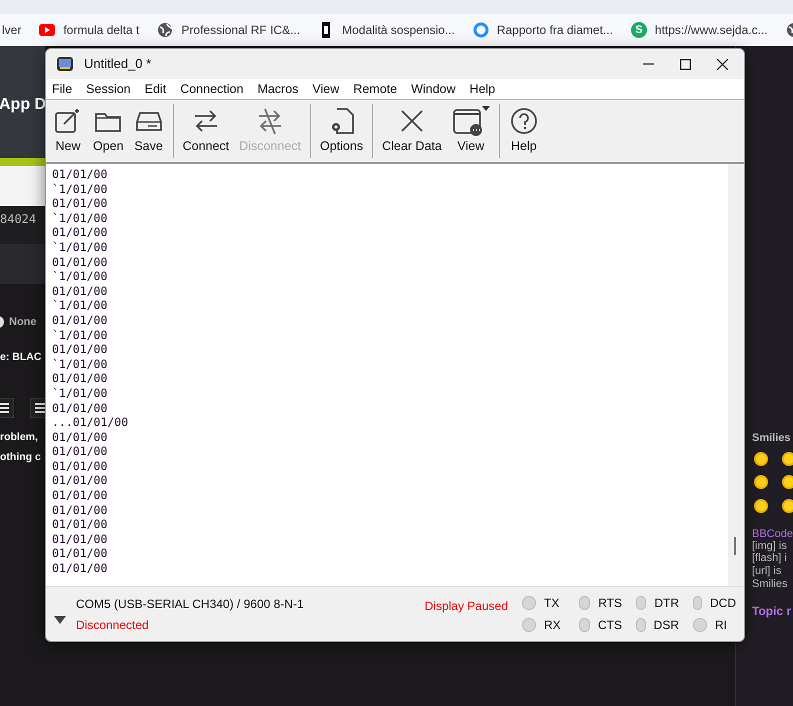 This screenshot has height=706, width=793. What do you see at coordinates (433, 89) in the screenshot?
I see `menu-item: Window` at bounding box center [433, 89].